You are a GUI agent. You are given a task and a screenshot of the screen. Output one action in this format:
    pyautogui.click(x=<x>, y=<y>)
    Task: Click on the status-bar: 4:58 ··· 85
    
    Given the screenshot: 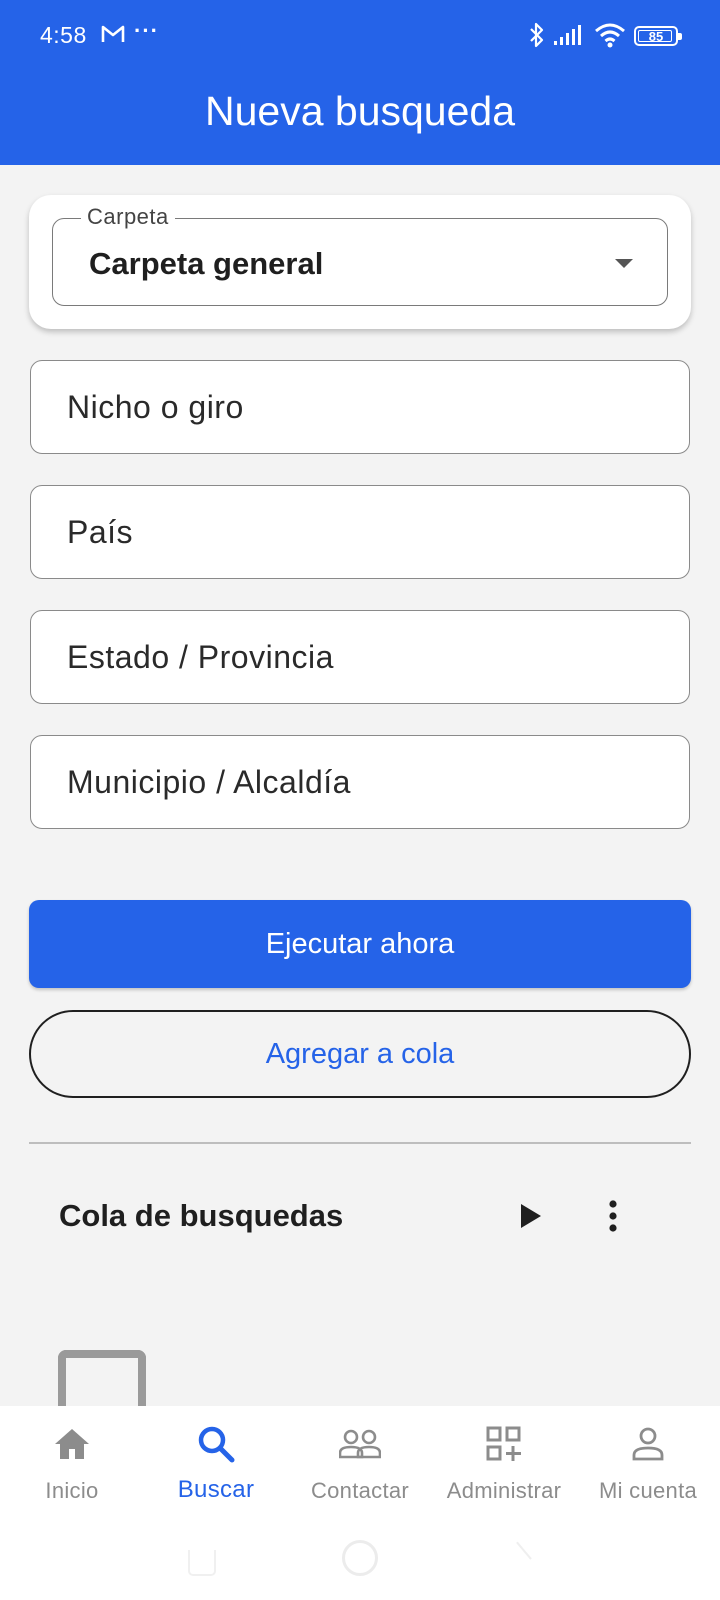 What is the action you would take?
    pyautogui.click(x=360, y=36)
    